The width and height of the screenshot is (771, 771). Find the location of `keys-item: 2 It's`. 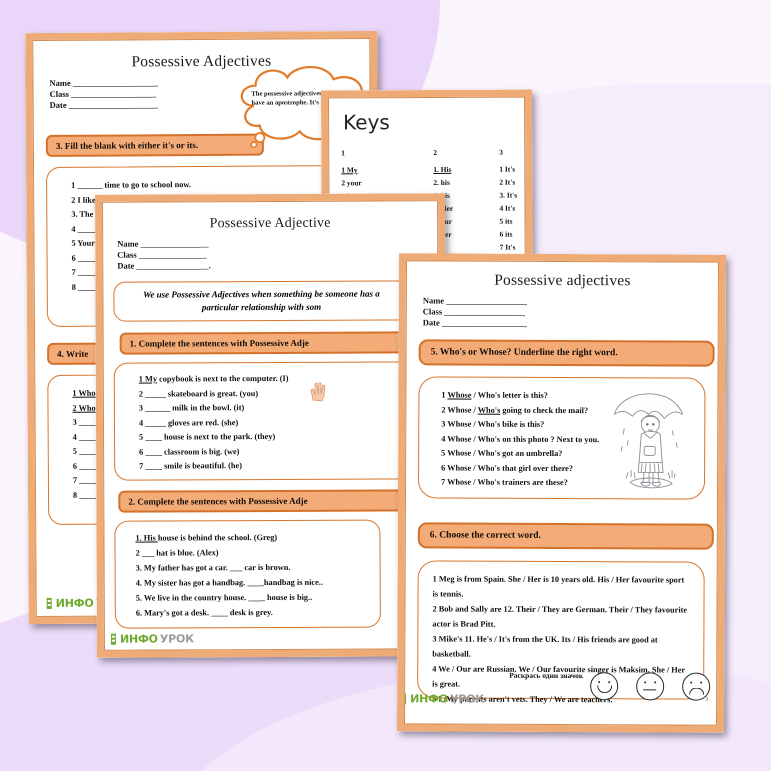

keys-item: 2 It's is located at coordinates (507, 182).